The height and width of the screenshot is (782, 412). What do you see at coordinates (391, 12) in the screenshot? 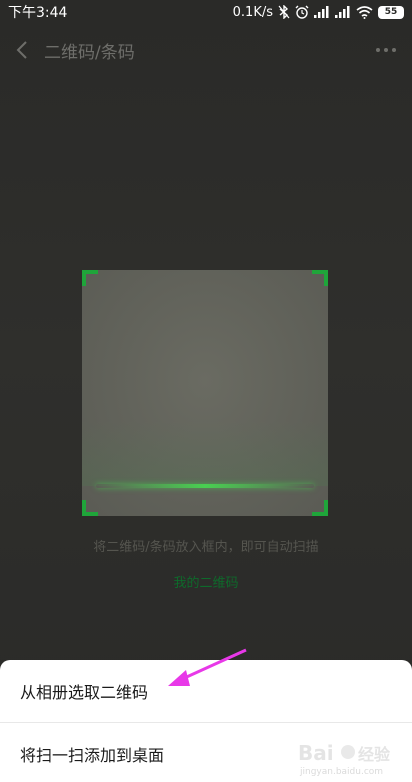
I see `battery-icon: 55` at bounding box center [391, 12].